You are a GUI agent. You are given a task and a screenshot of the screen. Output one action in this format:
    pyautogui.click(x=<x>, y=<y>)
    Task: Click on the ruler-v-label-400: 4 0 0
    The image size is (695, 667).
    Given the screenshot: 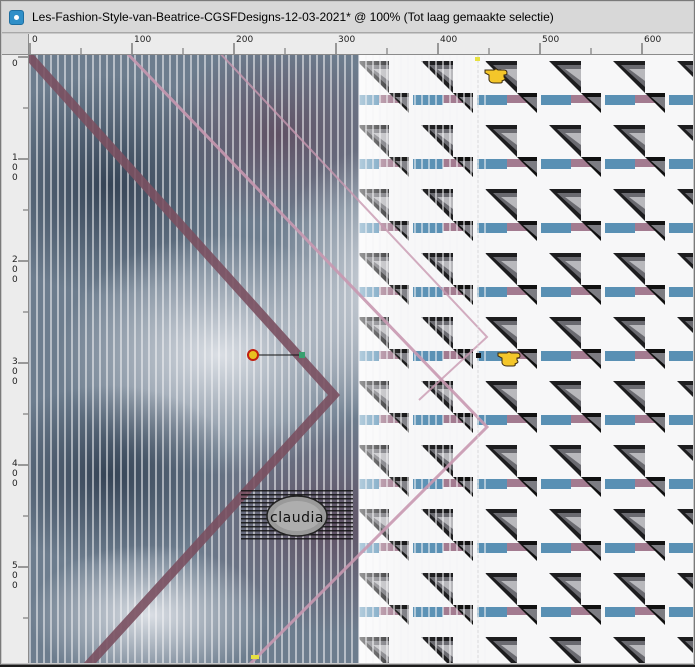 What is the action you would take?
    pyautogui.click(x=15, y=474)
    